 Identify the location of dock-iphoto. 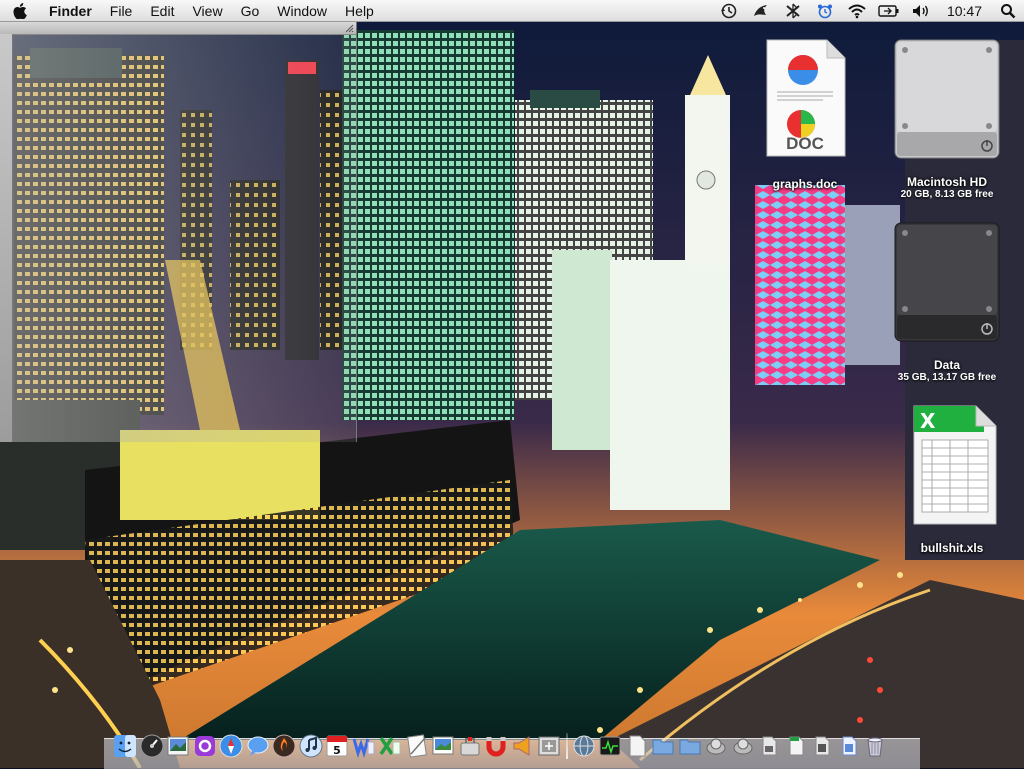
(443, 746).